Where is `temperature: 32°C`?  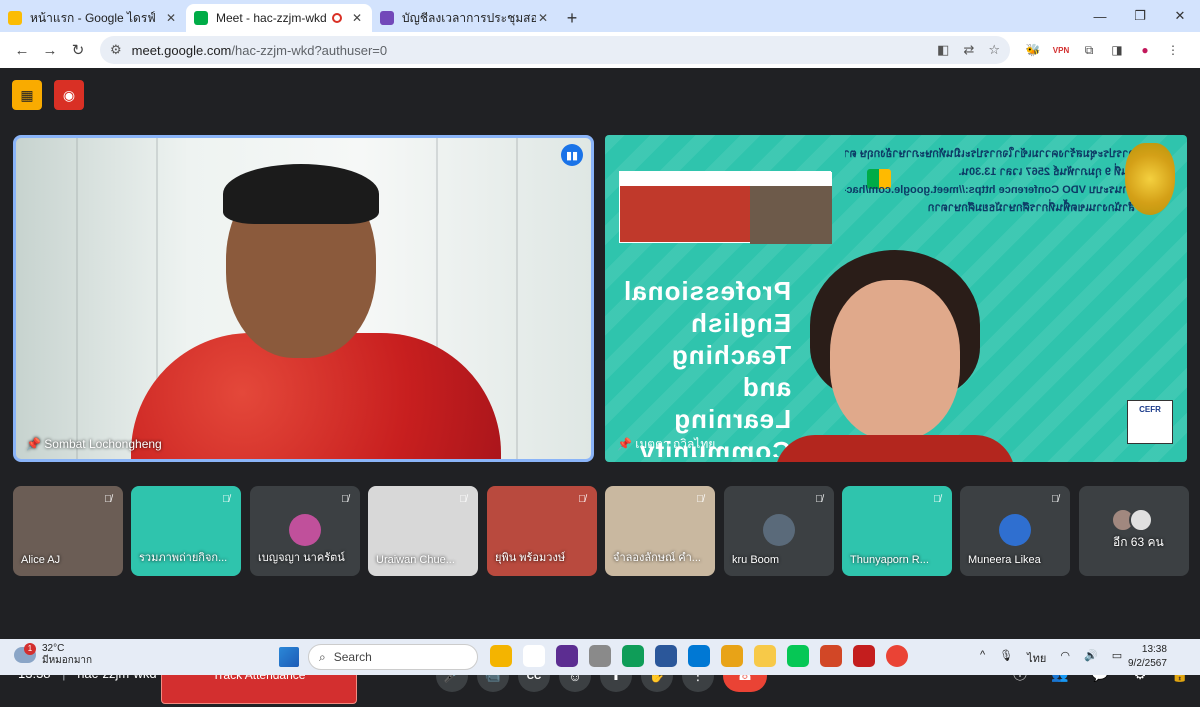
temperature: 32°C is located at coordinates (53, 648).